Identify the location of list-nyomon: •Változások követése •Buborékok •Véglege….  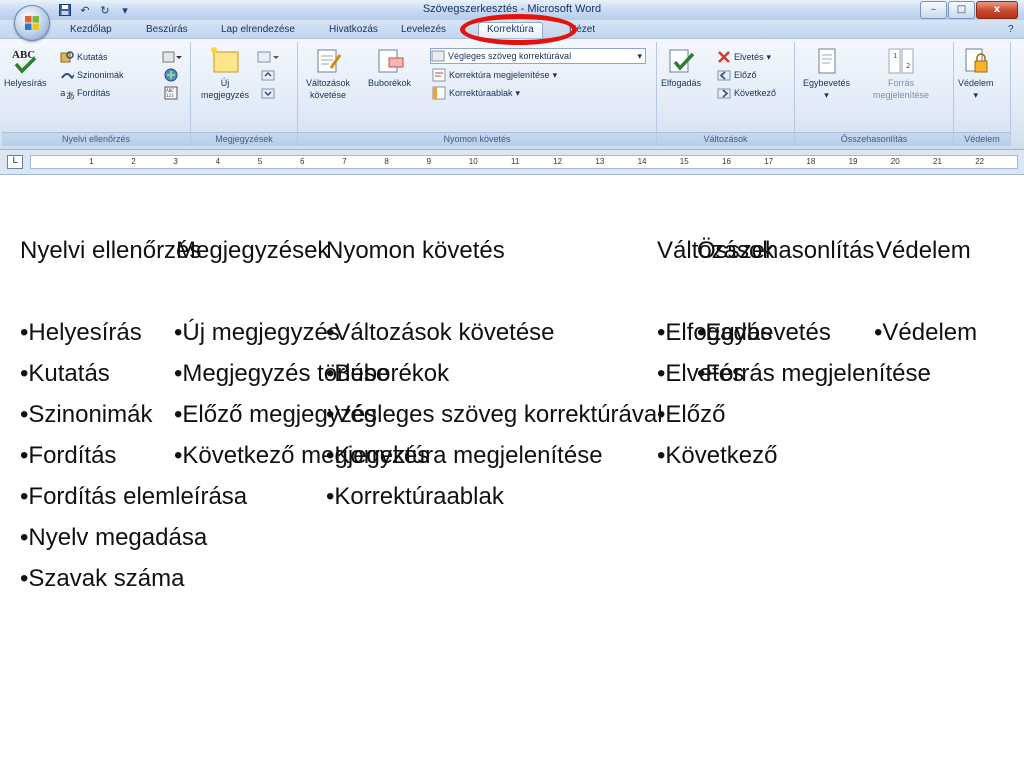
(494, 420).